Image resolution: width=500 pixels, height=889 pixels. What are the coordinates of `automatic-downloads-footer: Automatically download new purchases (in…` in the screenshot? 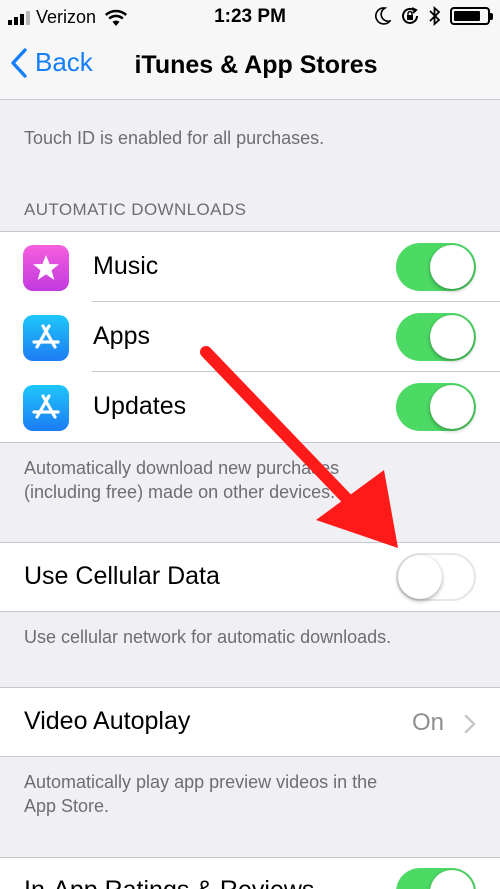 It's located at (252, 480).